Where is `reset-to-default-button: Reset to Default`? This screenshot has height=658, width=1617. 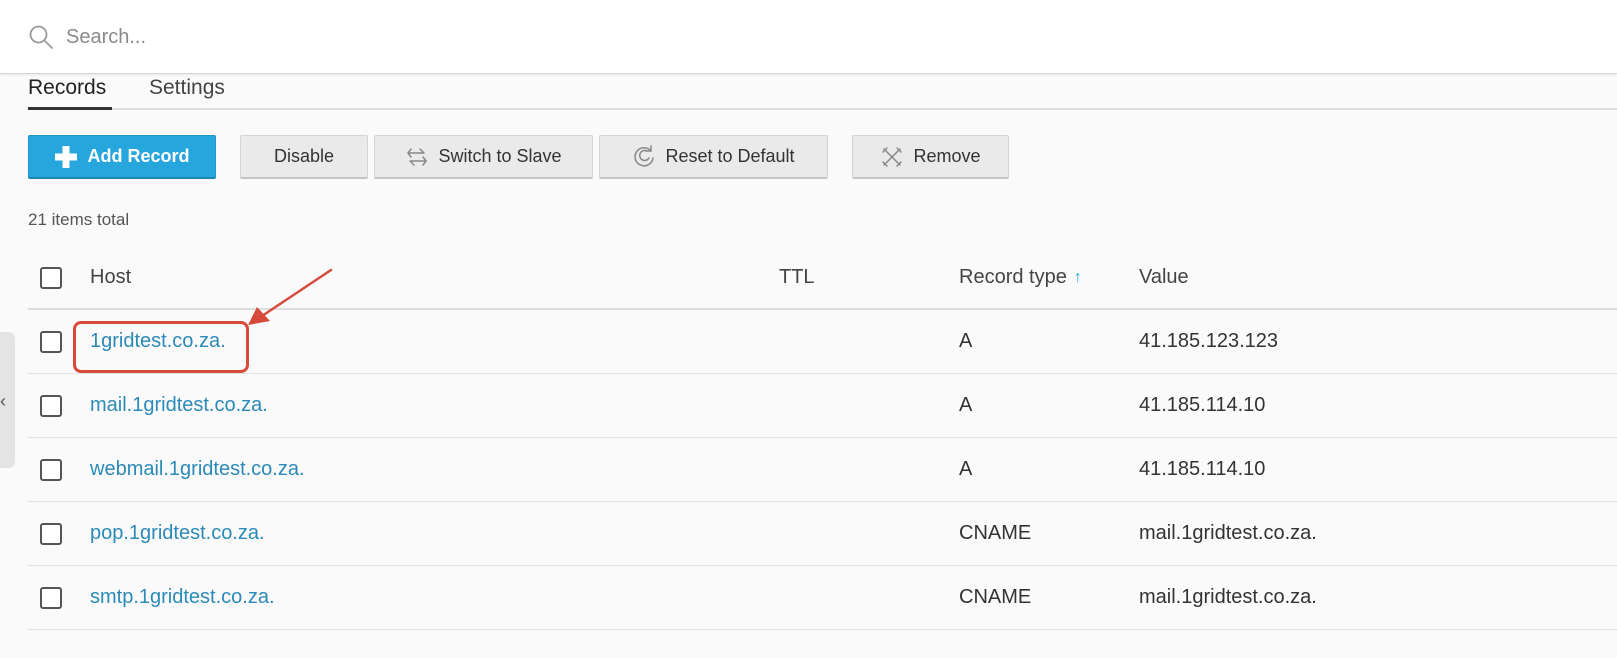 reset-to-default-button: Reset to Default is located at coordinates (713, 157).